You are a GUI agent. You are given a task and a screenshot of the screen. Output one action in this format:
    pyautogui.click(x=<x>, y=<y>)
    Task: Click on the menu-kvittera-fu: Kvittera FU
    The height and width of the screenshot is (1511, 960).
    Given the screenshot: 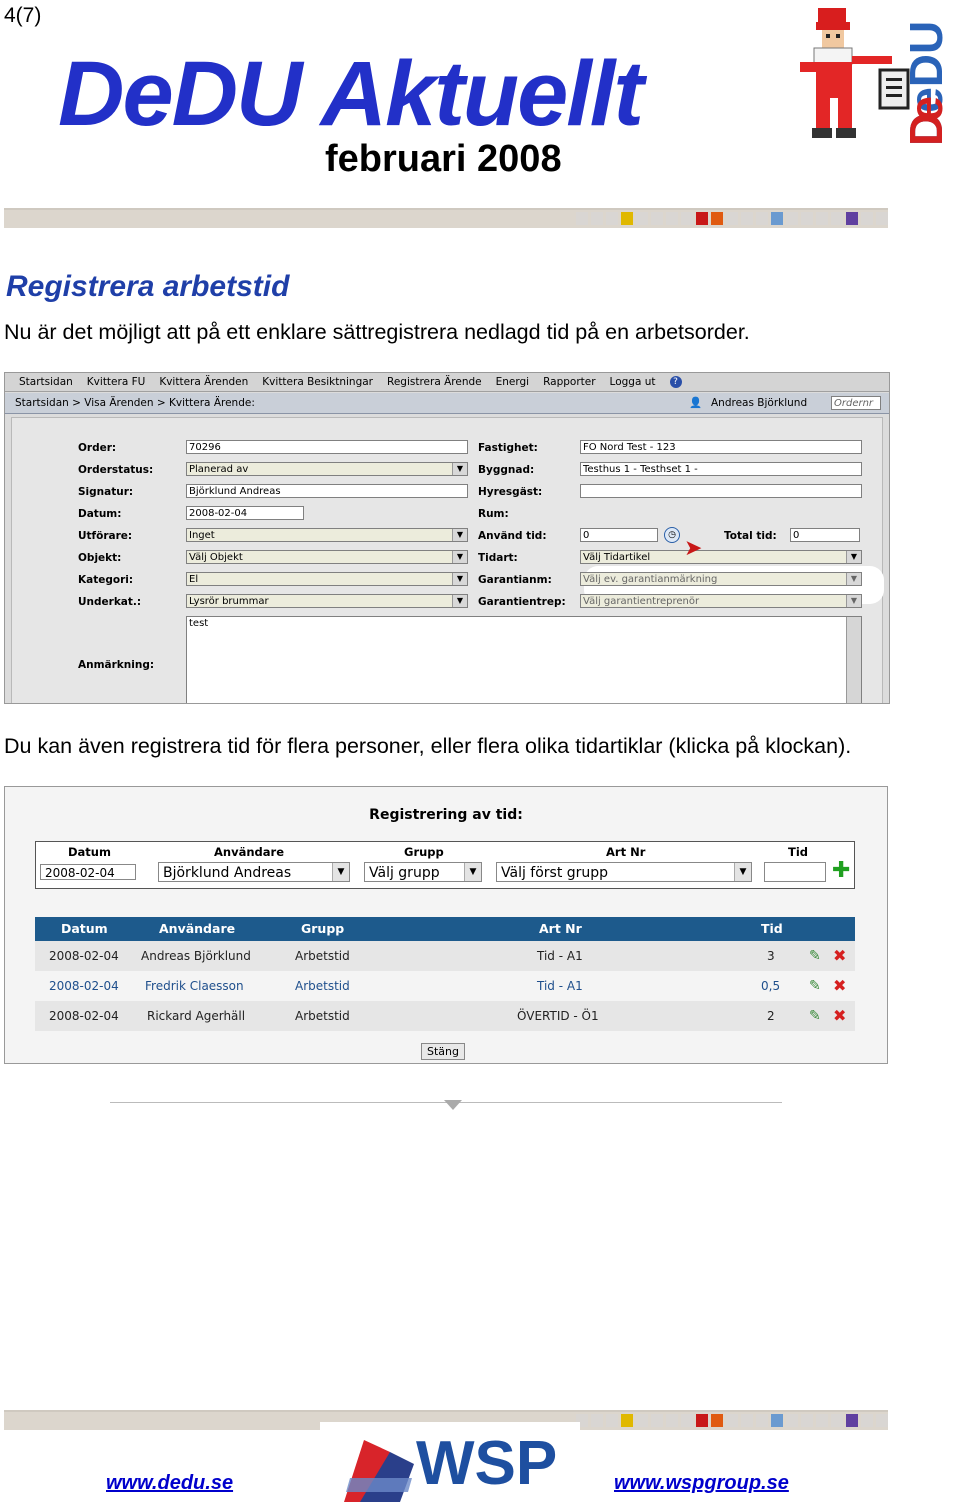 What is the action you would take?
    pyautogui.click(x=116, y=382)
    